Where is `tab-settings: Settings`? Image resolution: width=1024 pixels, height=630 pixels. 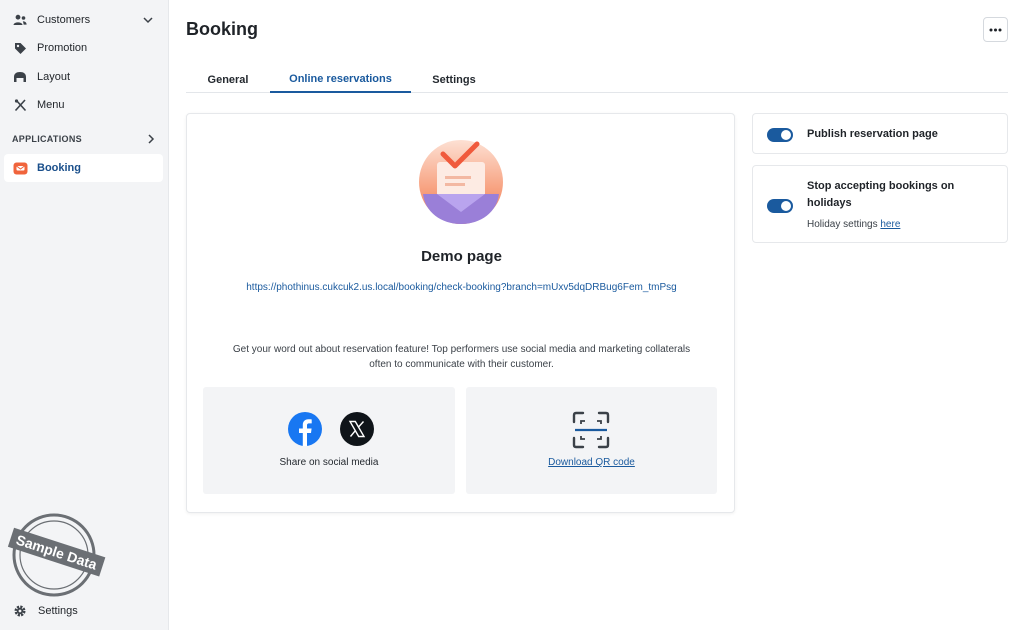
tab-settings: Settings is located at coordinates (454, 79).